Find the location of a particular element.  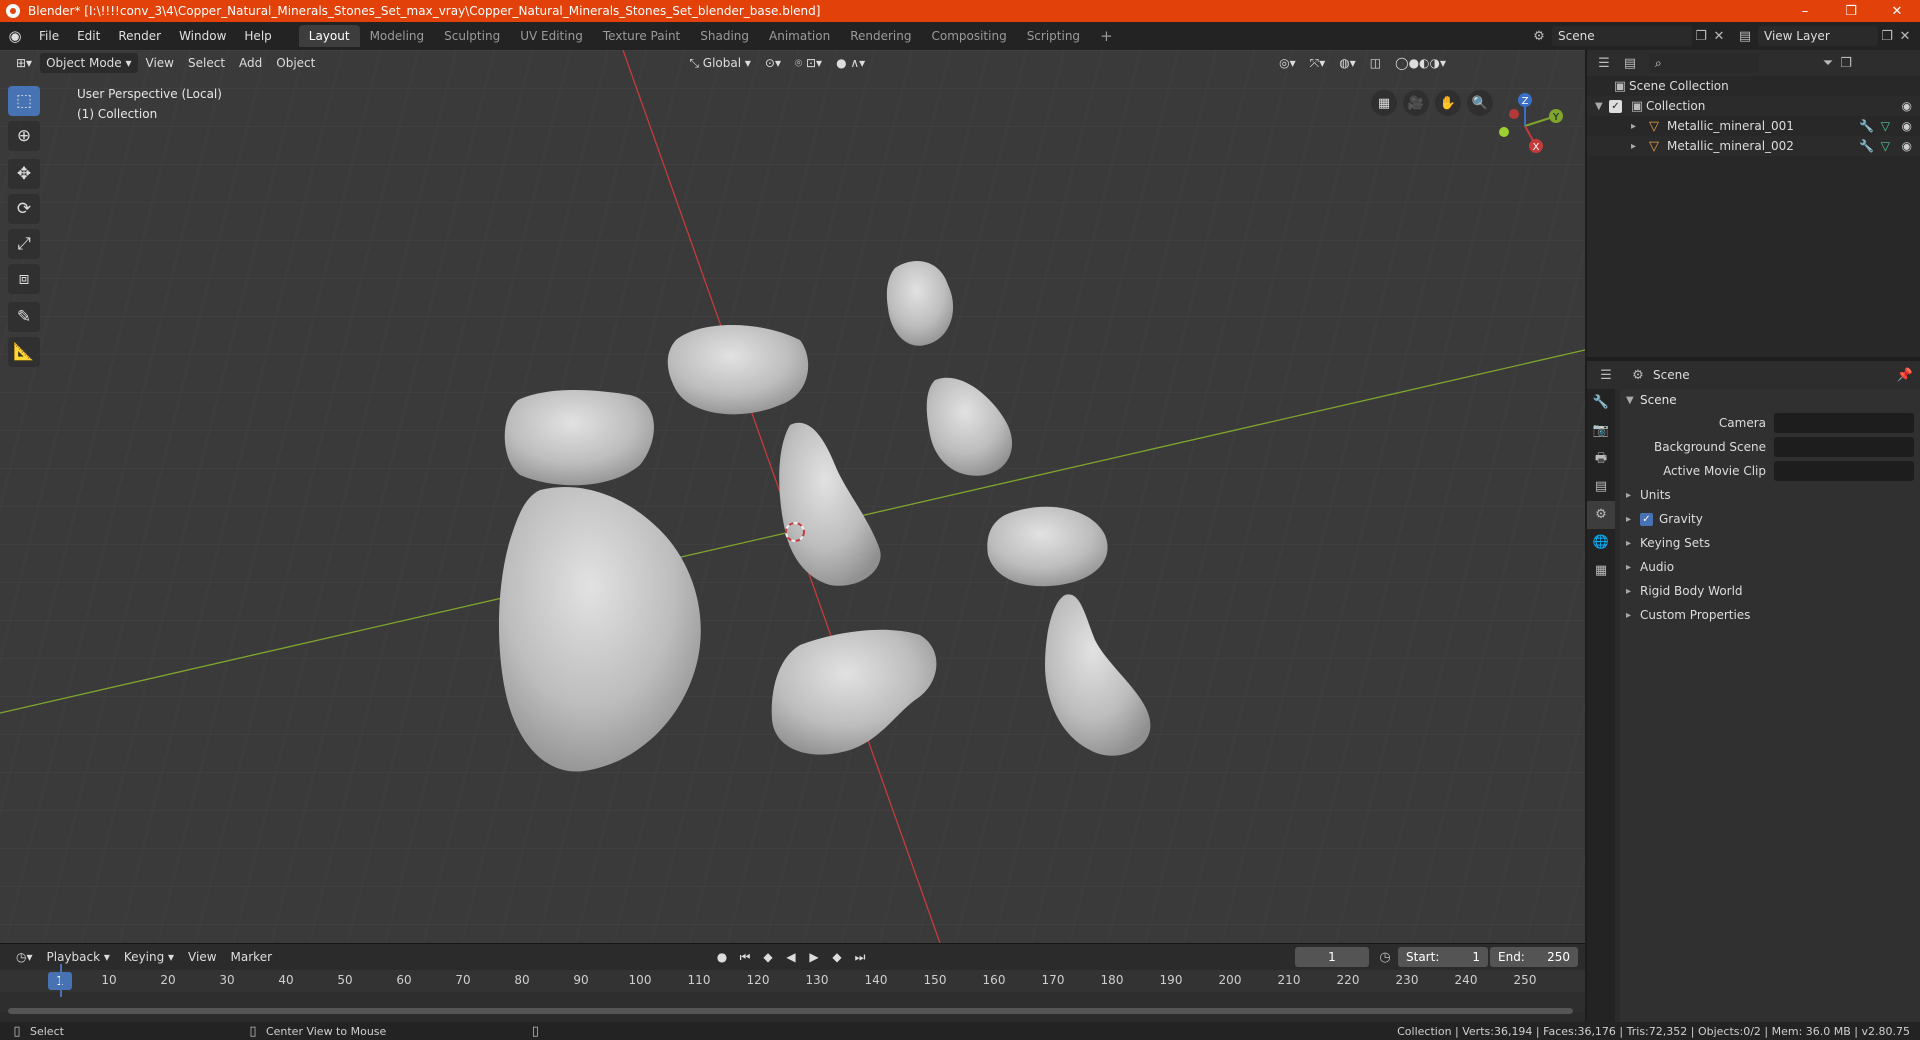

properties-editor-type-icon: ☰ is located at coordinates (1606, 375).